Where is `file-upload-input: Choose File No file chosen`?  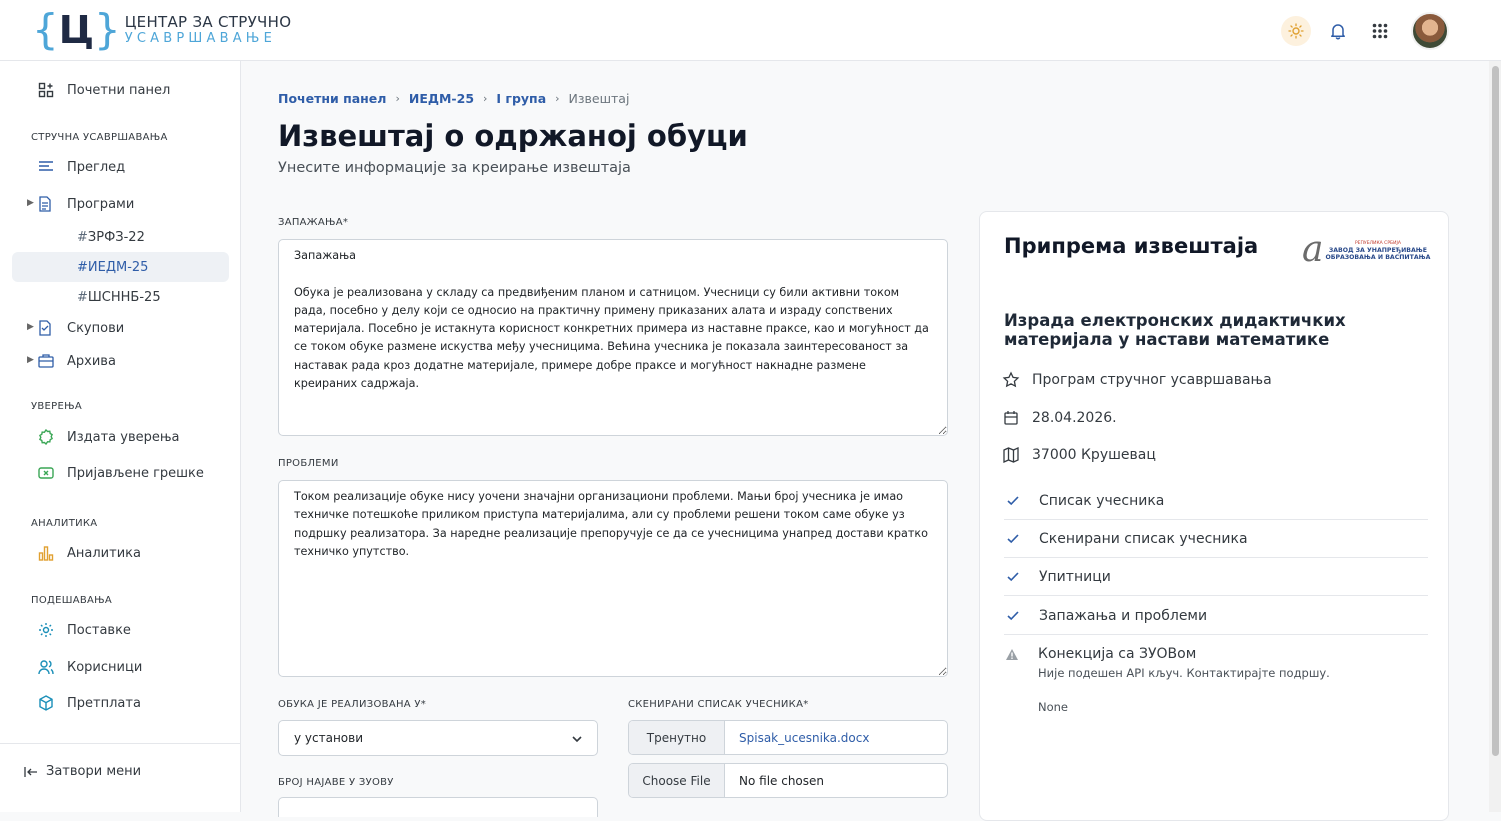
file-upload-input: Choose File No file chosen is located at coordinates (788, 780).